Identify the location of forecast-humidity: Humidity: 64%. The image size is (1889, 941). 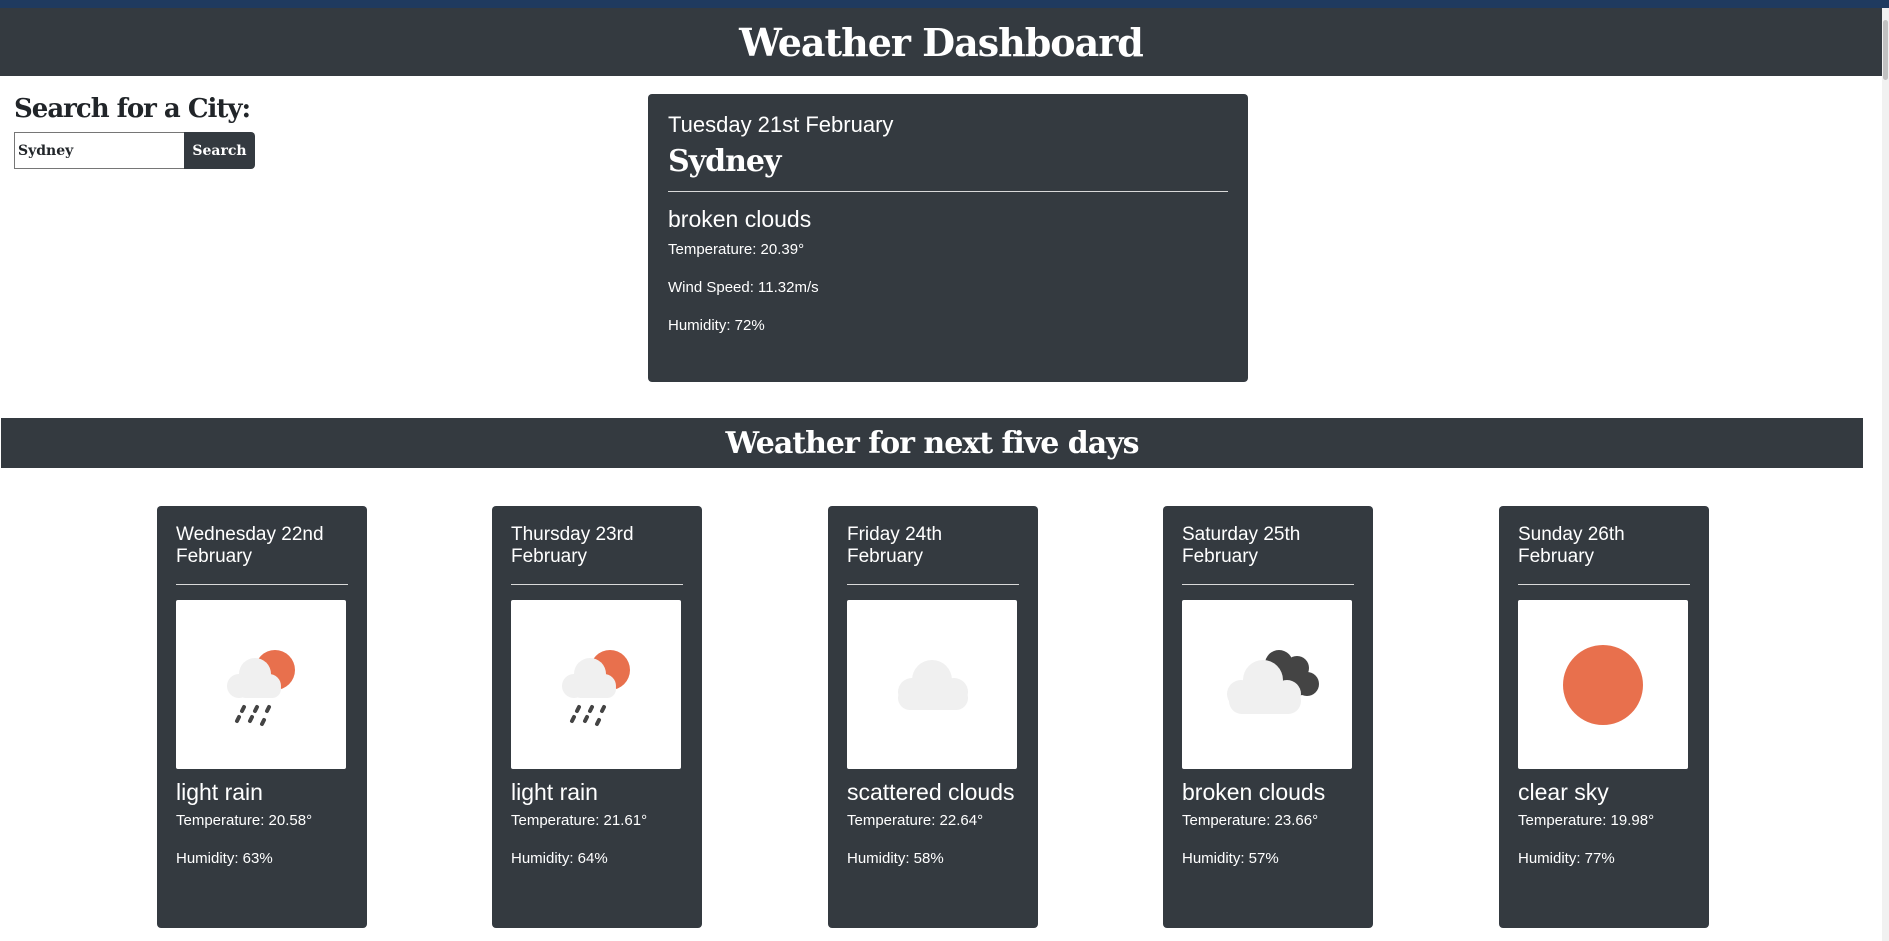
(559, 858).